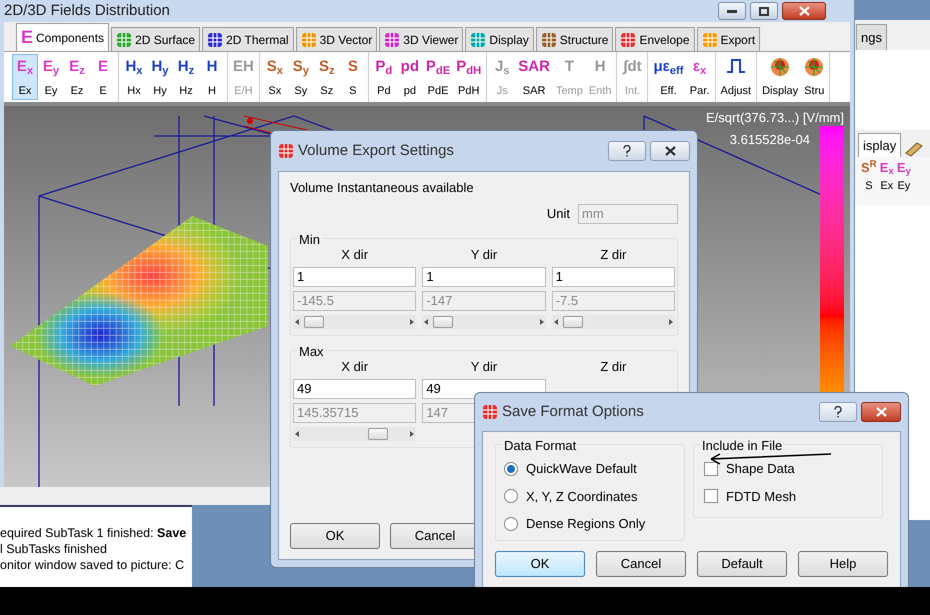  I want to click on field-glyph: H$_{z}$, so click(186, 67).